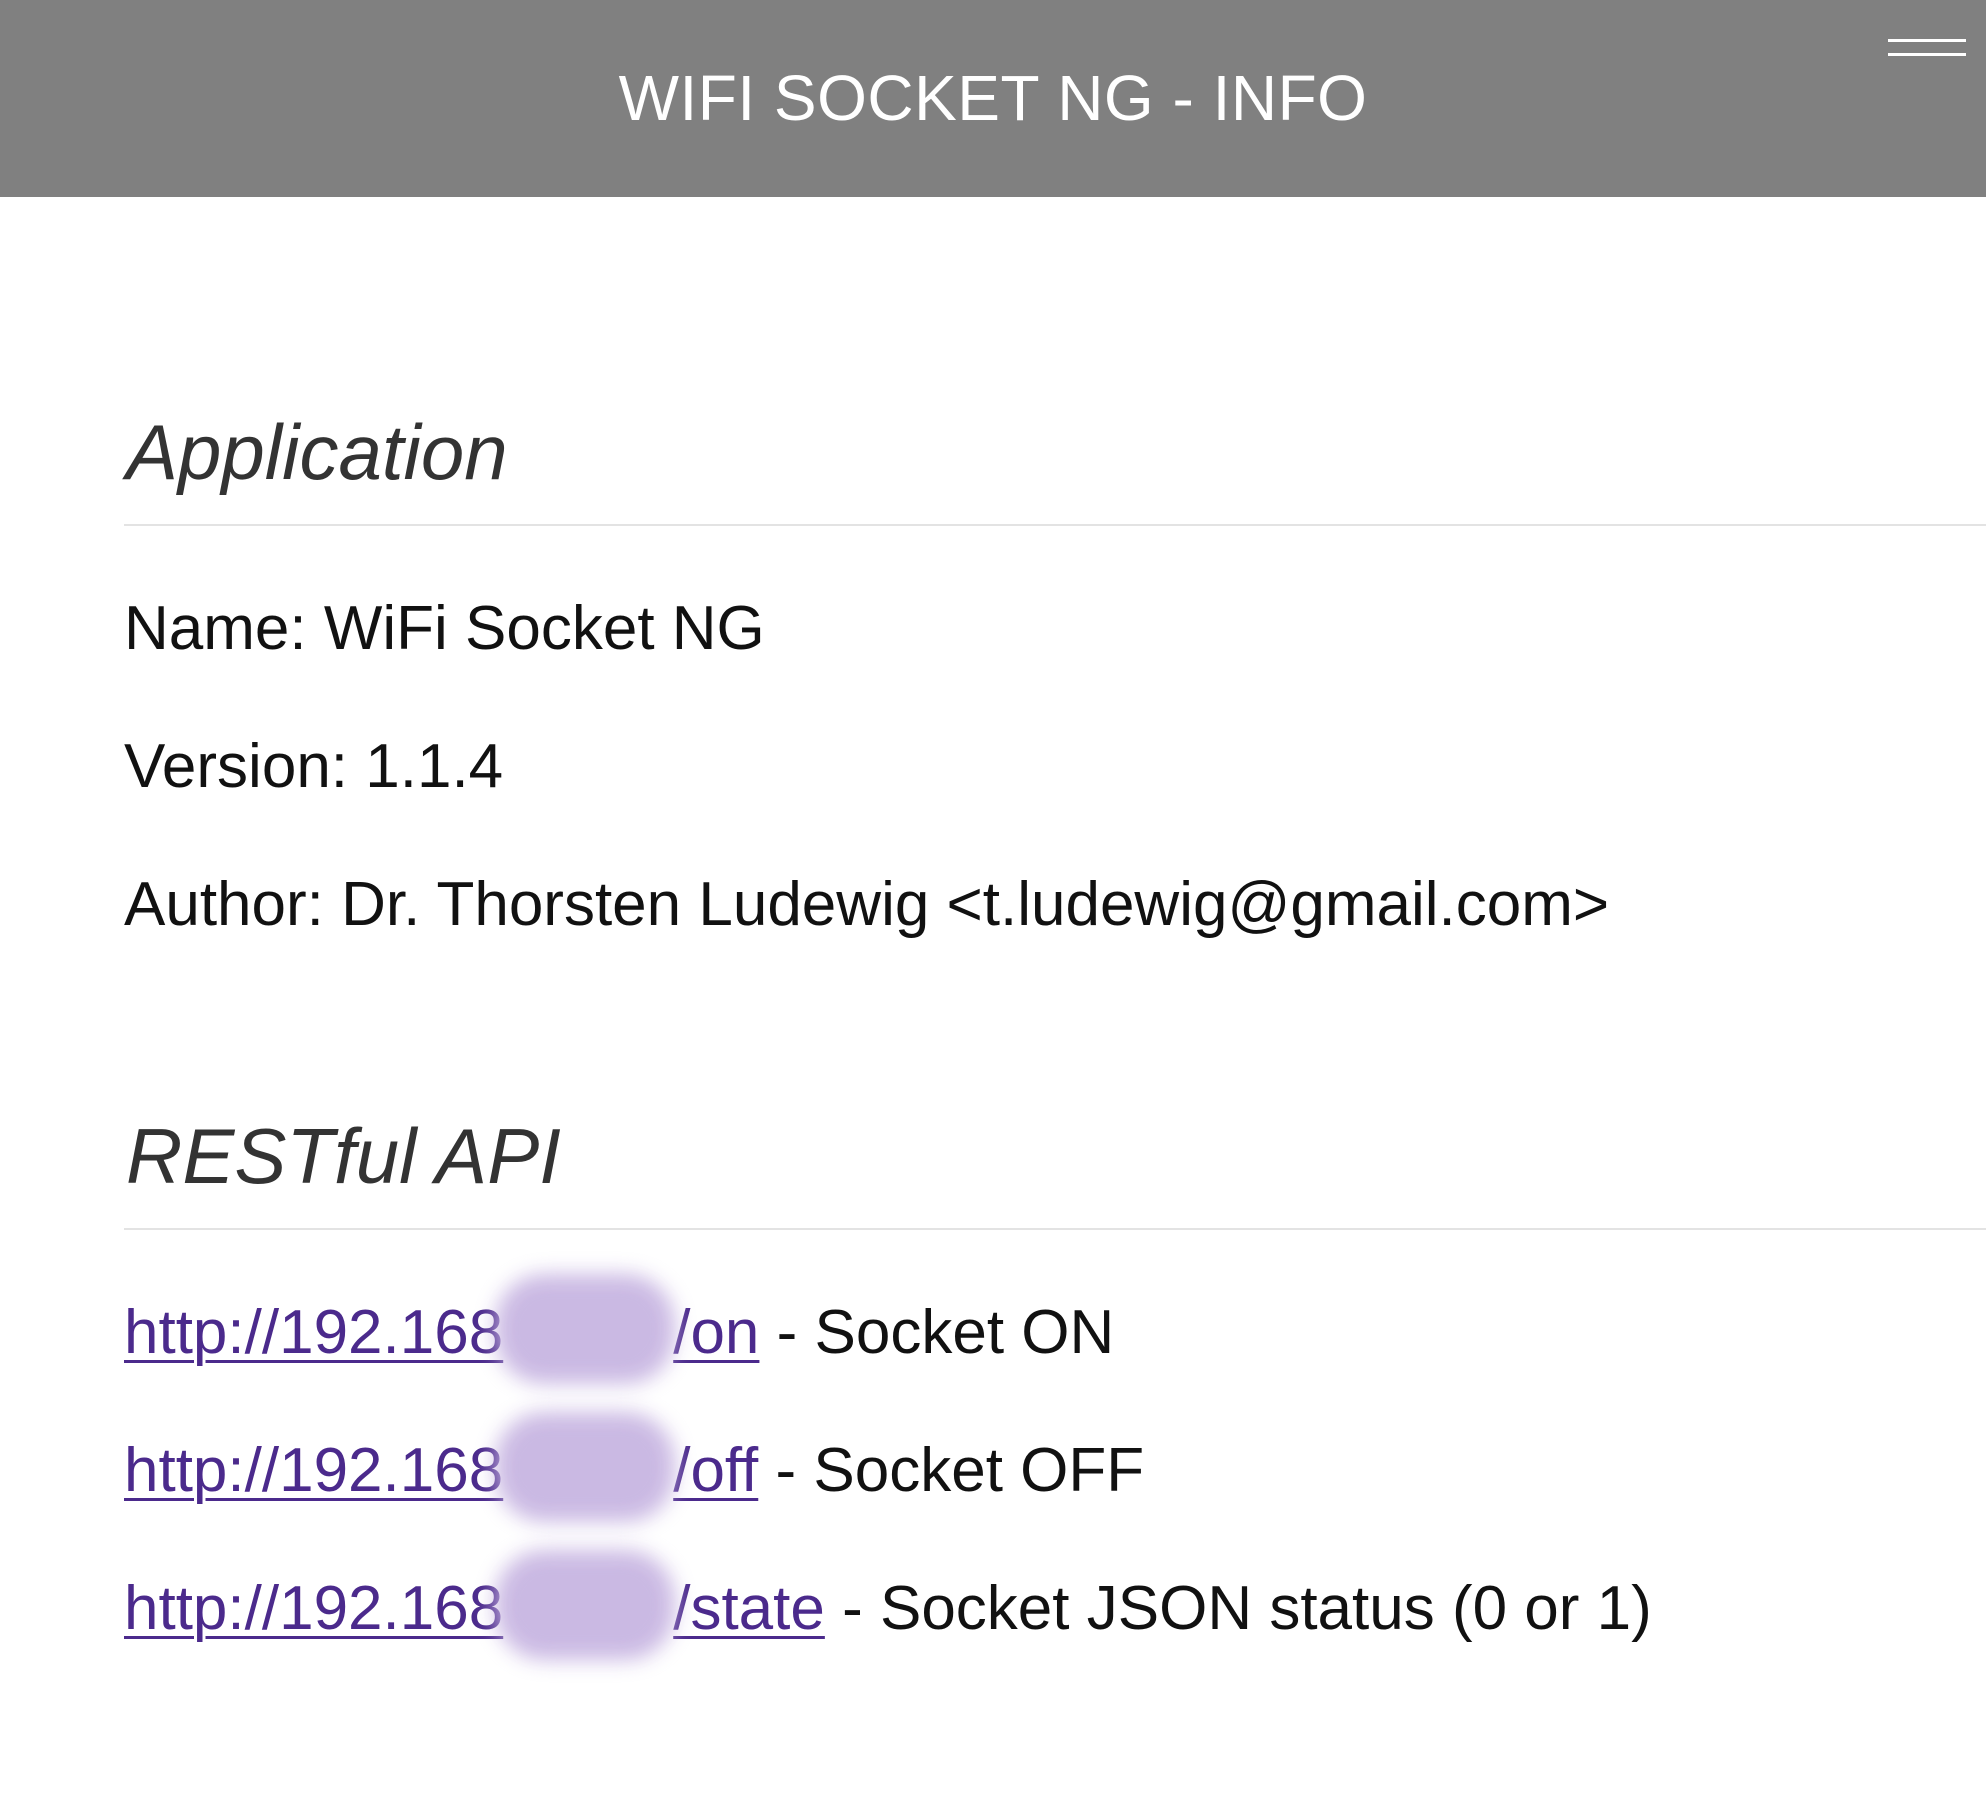 The height and width of the screenshot is (1818, 1986). Describe the element at coordinates (960, 1470) in the screenshot. I see `api-desc-off: - Socket OFF` at that location.